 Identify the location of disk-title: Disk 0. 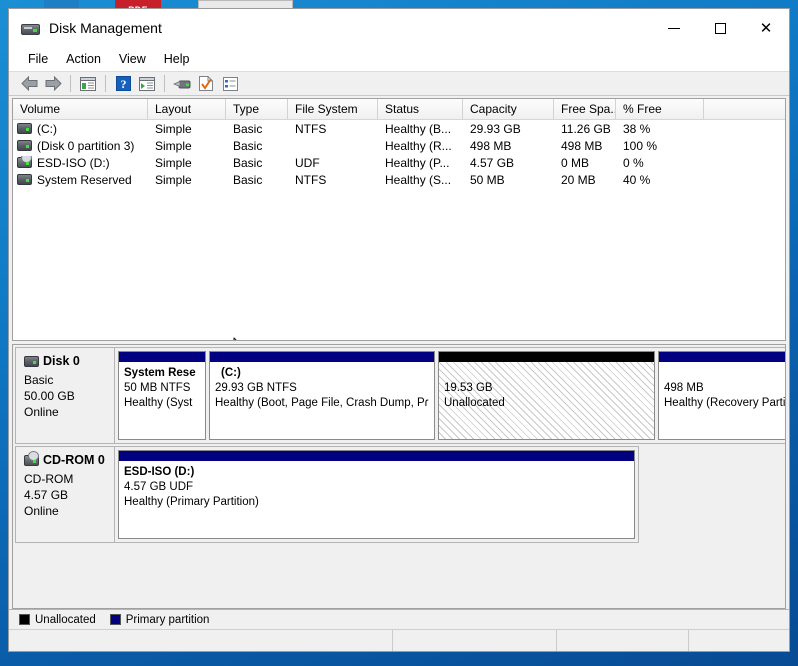
(69, 361).